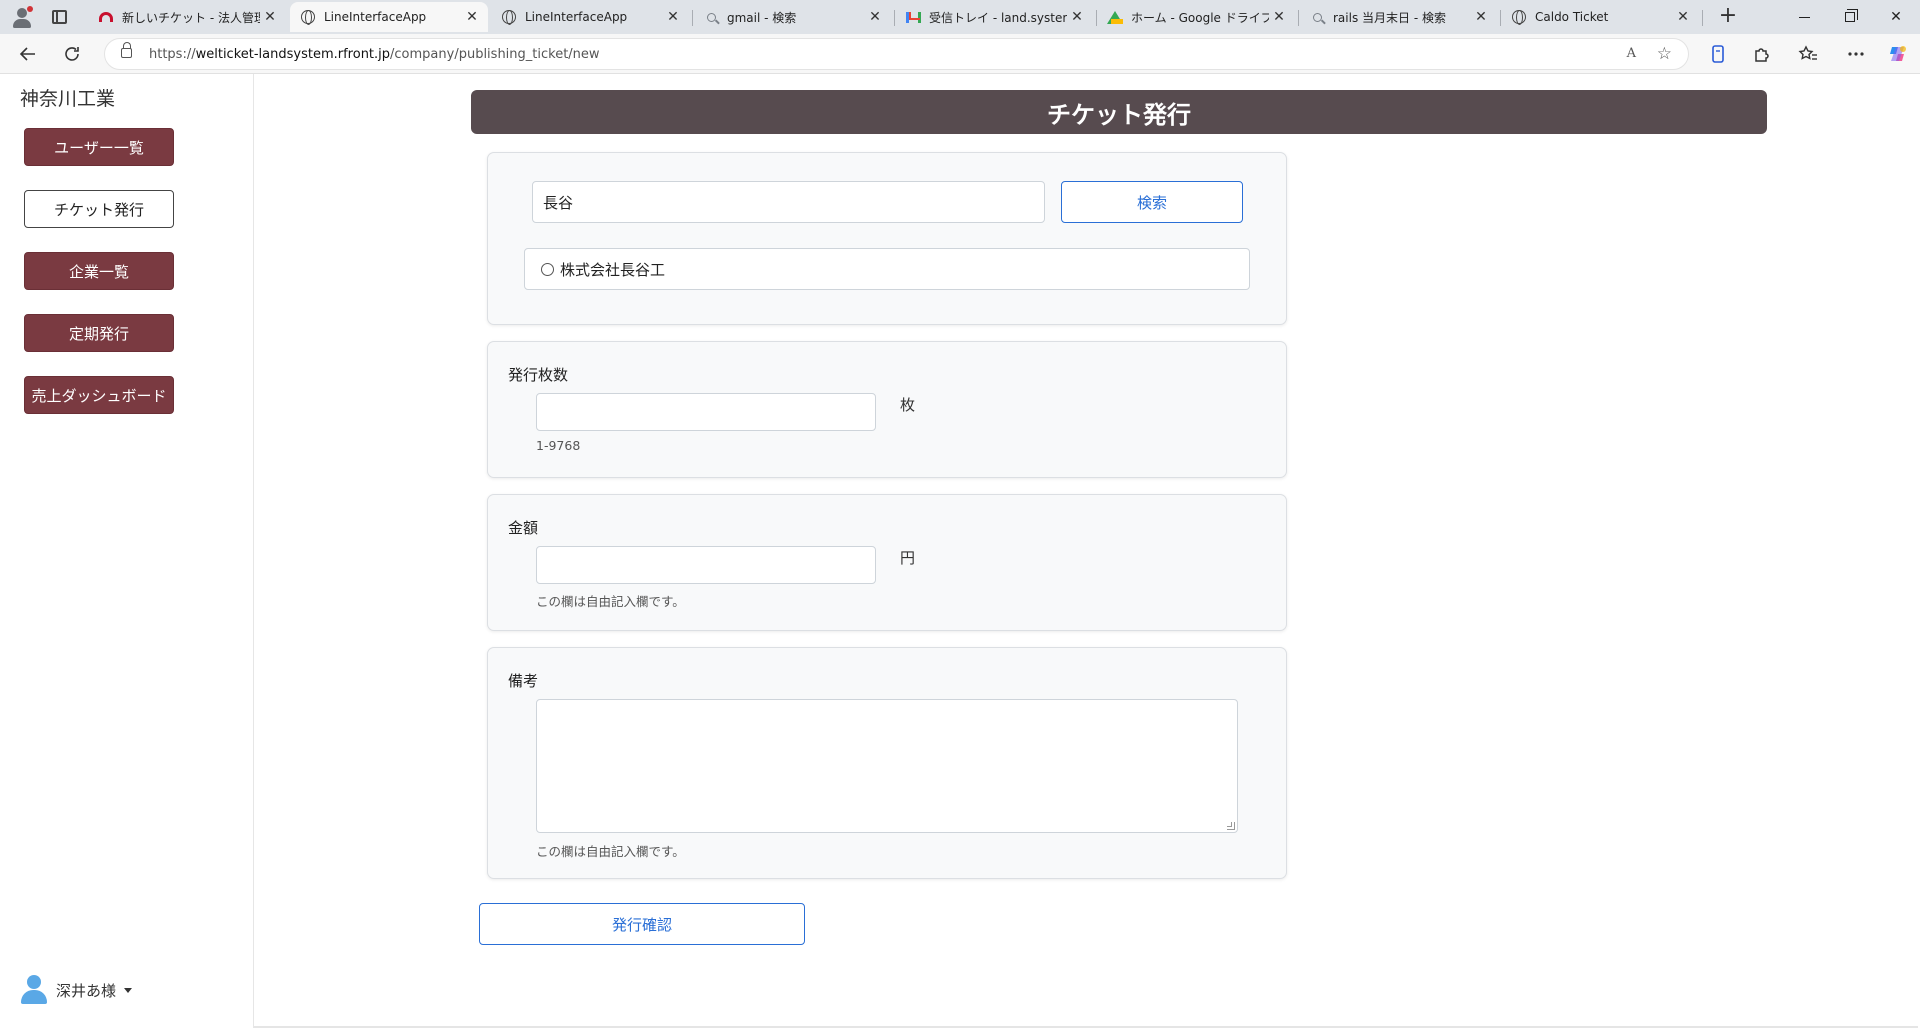  What do you see at coordinates (523, 681) in the screenshot?
I see `remarks-label: 備考` at bounding box center [523, 681].